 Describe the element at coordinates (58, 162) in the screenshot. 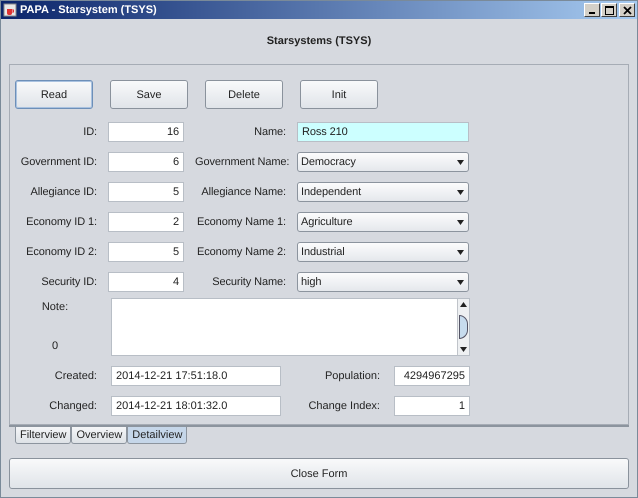

I see `field-label: Government ID:` at that location.